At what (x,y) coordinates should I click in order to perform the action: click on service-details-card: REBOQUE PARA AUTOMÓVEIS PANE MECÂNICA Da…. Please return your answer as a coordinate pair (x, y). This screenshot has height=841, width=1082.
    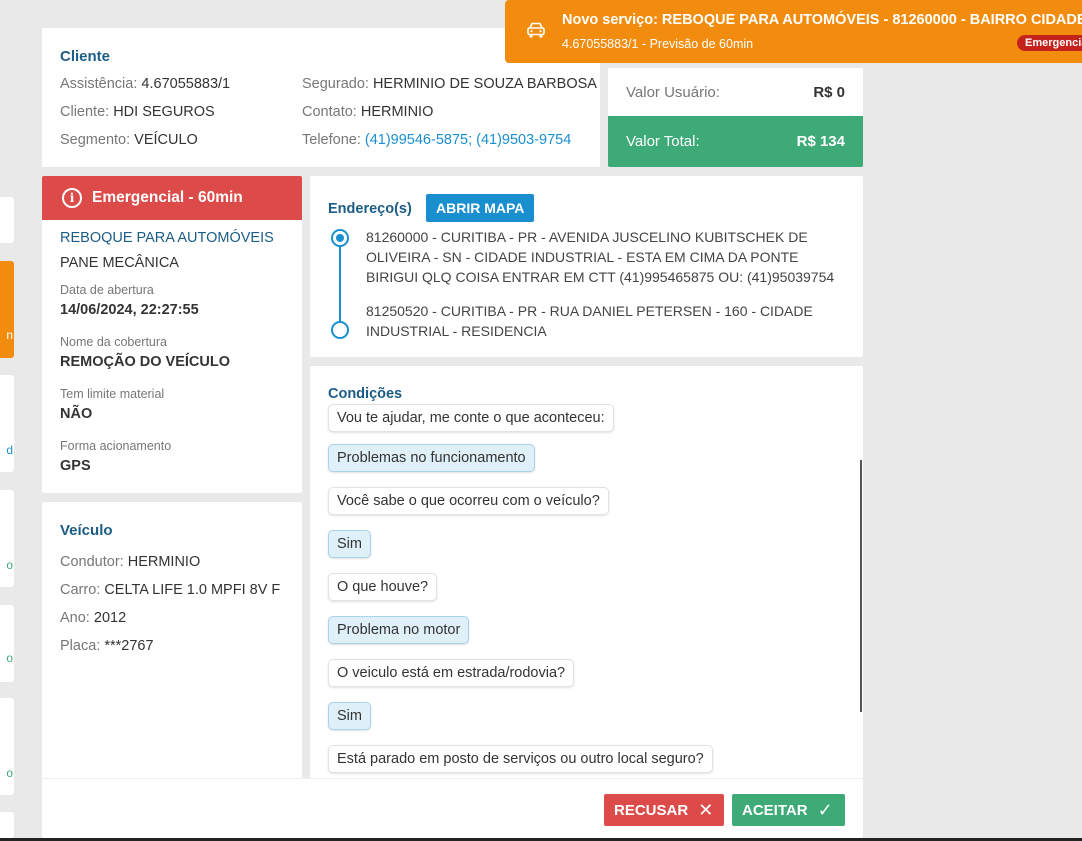
    Looking at the image, I should click on (172, 356).